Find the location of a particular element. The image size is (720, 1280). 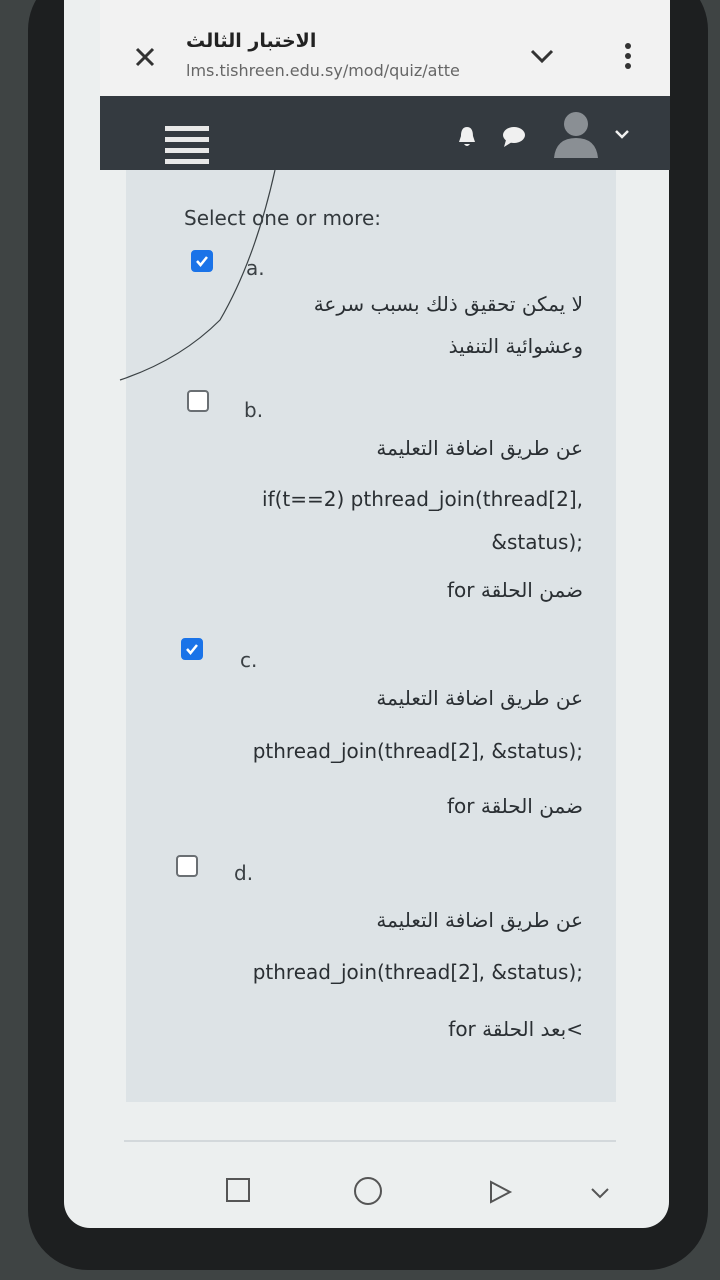

option-c-checkbox is located at coordinates (192, 649).